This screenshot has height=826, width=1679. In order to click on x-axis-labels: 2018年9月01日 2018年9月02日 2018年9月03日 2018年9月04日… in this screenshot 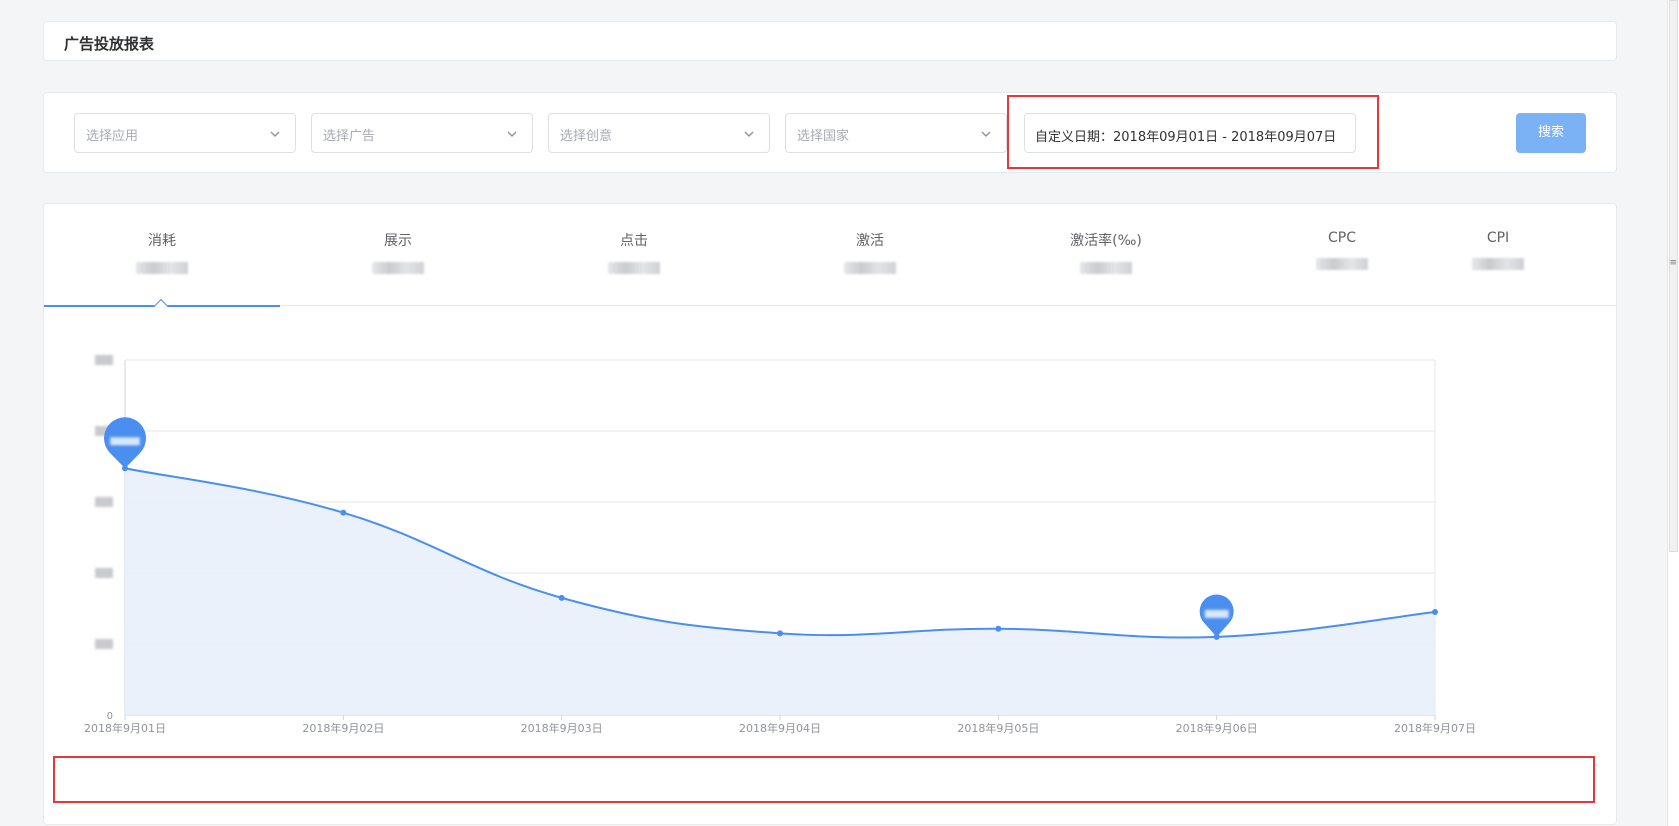, I will do `click(780, 728)`.